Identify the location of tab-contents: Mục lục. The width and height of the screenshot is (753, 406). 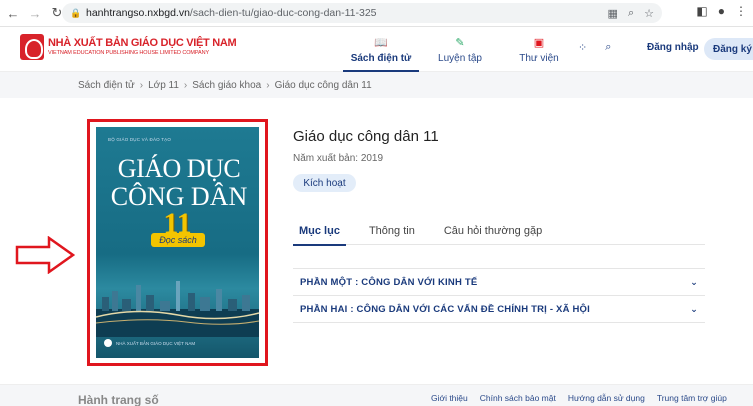
(319, 232).